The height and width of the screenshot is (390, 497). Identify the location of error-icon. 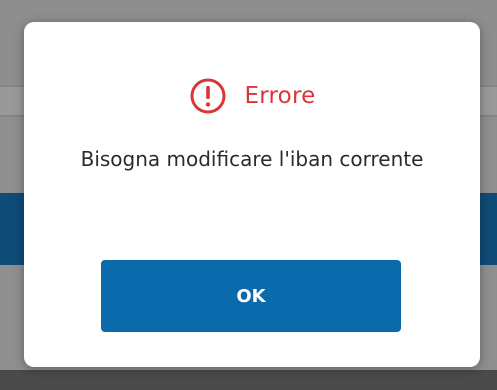
(208, 96).